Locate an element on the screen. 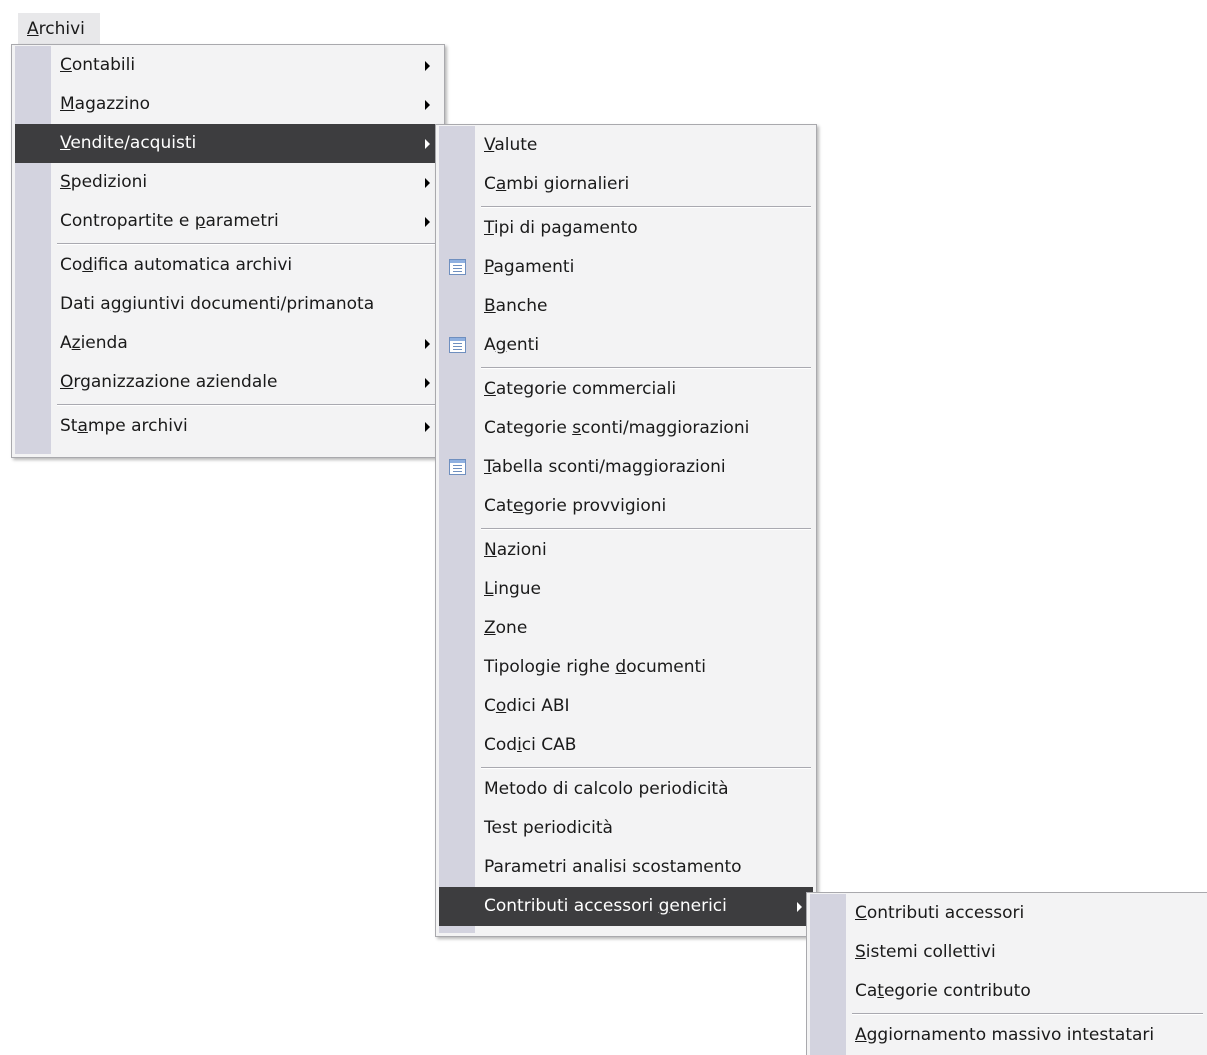 Image resolution: width=1207 pixels, height=1055 pixels. menu-item-contributi-accessori-generici: Contributi accessori generici is located at coordinates (626, 906).